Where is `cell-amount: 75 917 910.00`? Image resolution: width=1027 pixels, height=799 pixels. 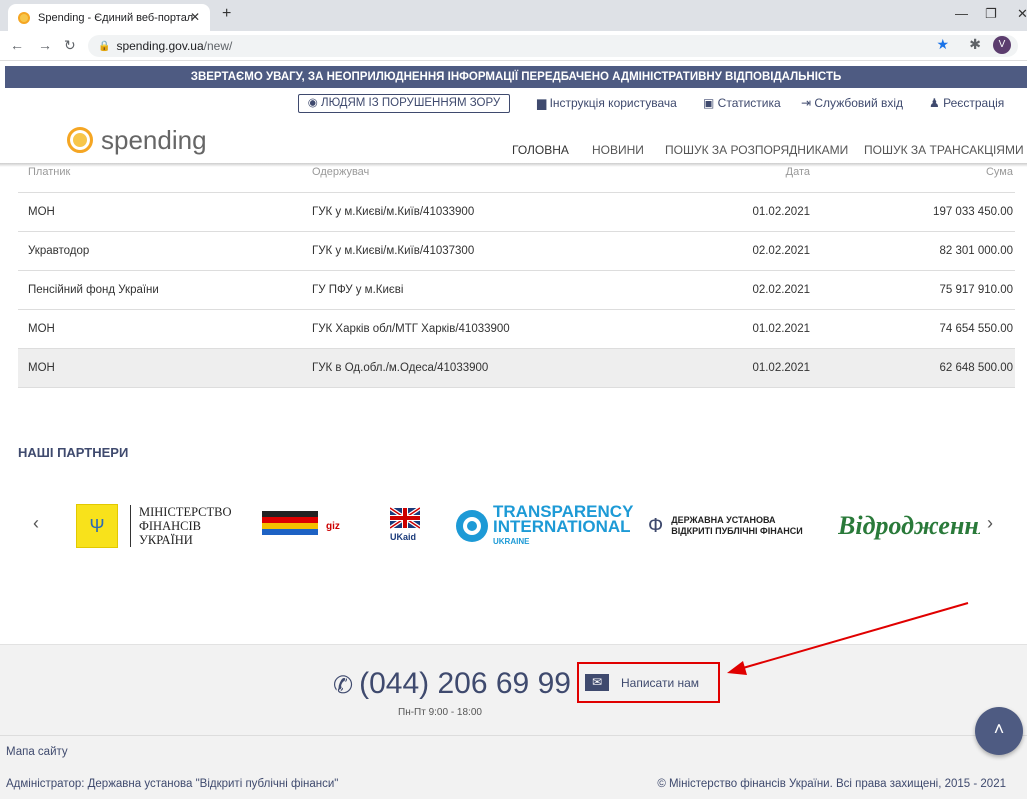
cell-amount: 75 917 910.00 is located at coordinates (976, 290).